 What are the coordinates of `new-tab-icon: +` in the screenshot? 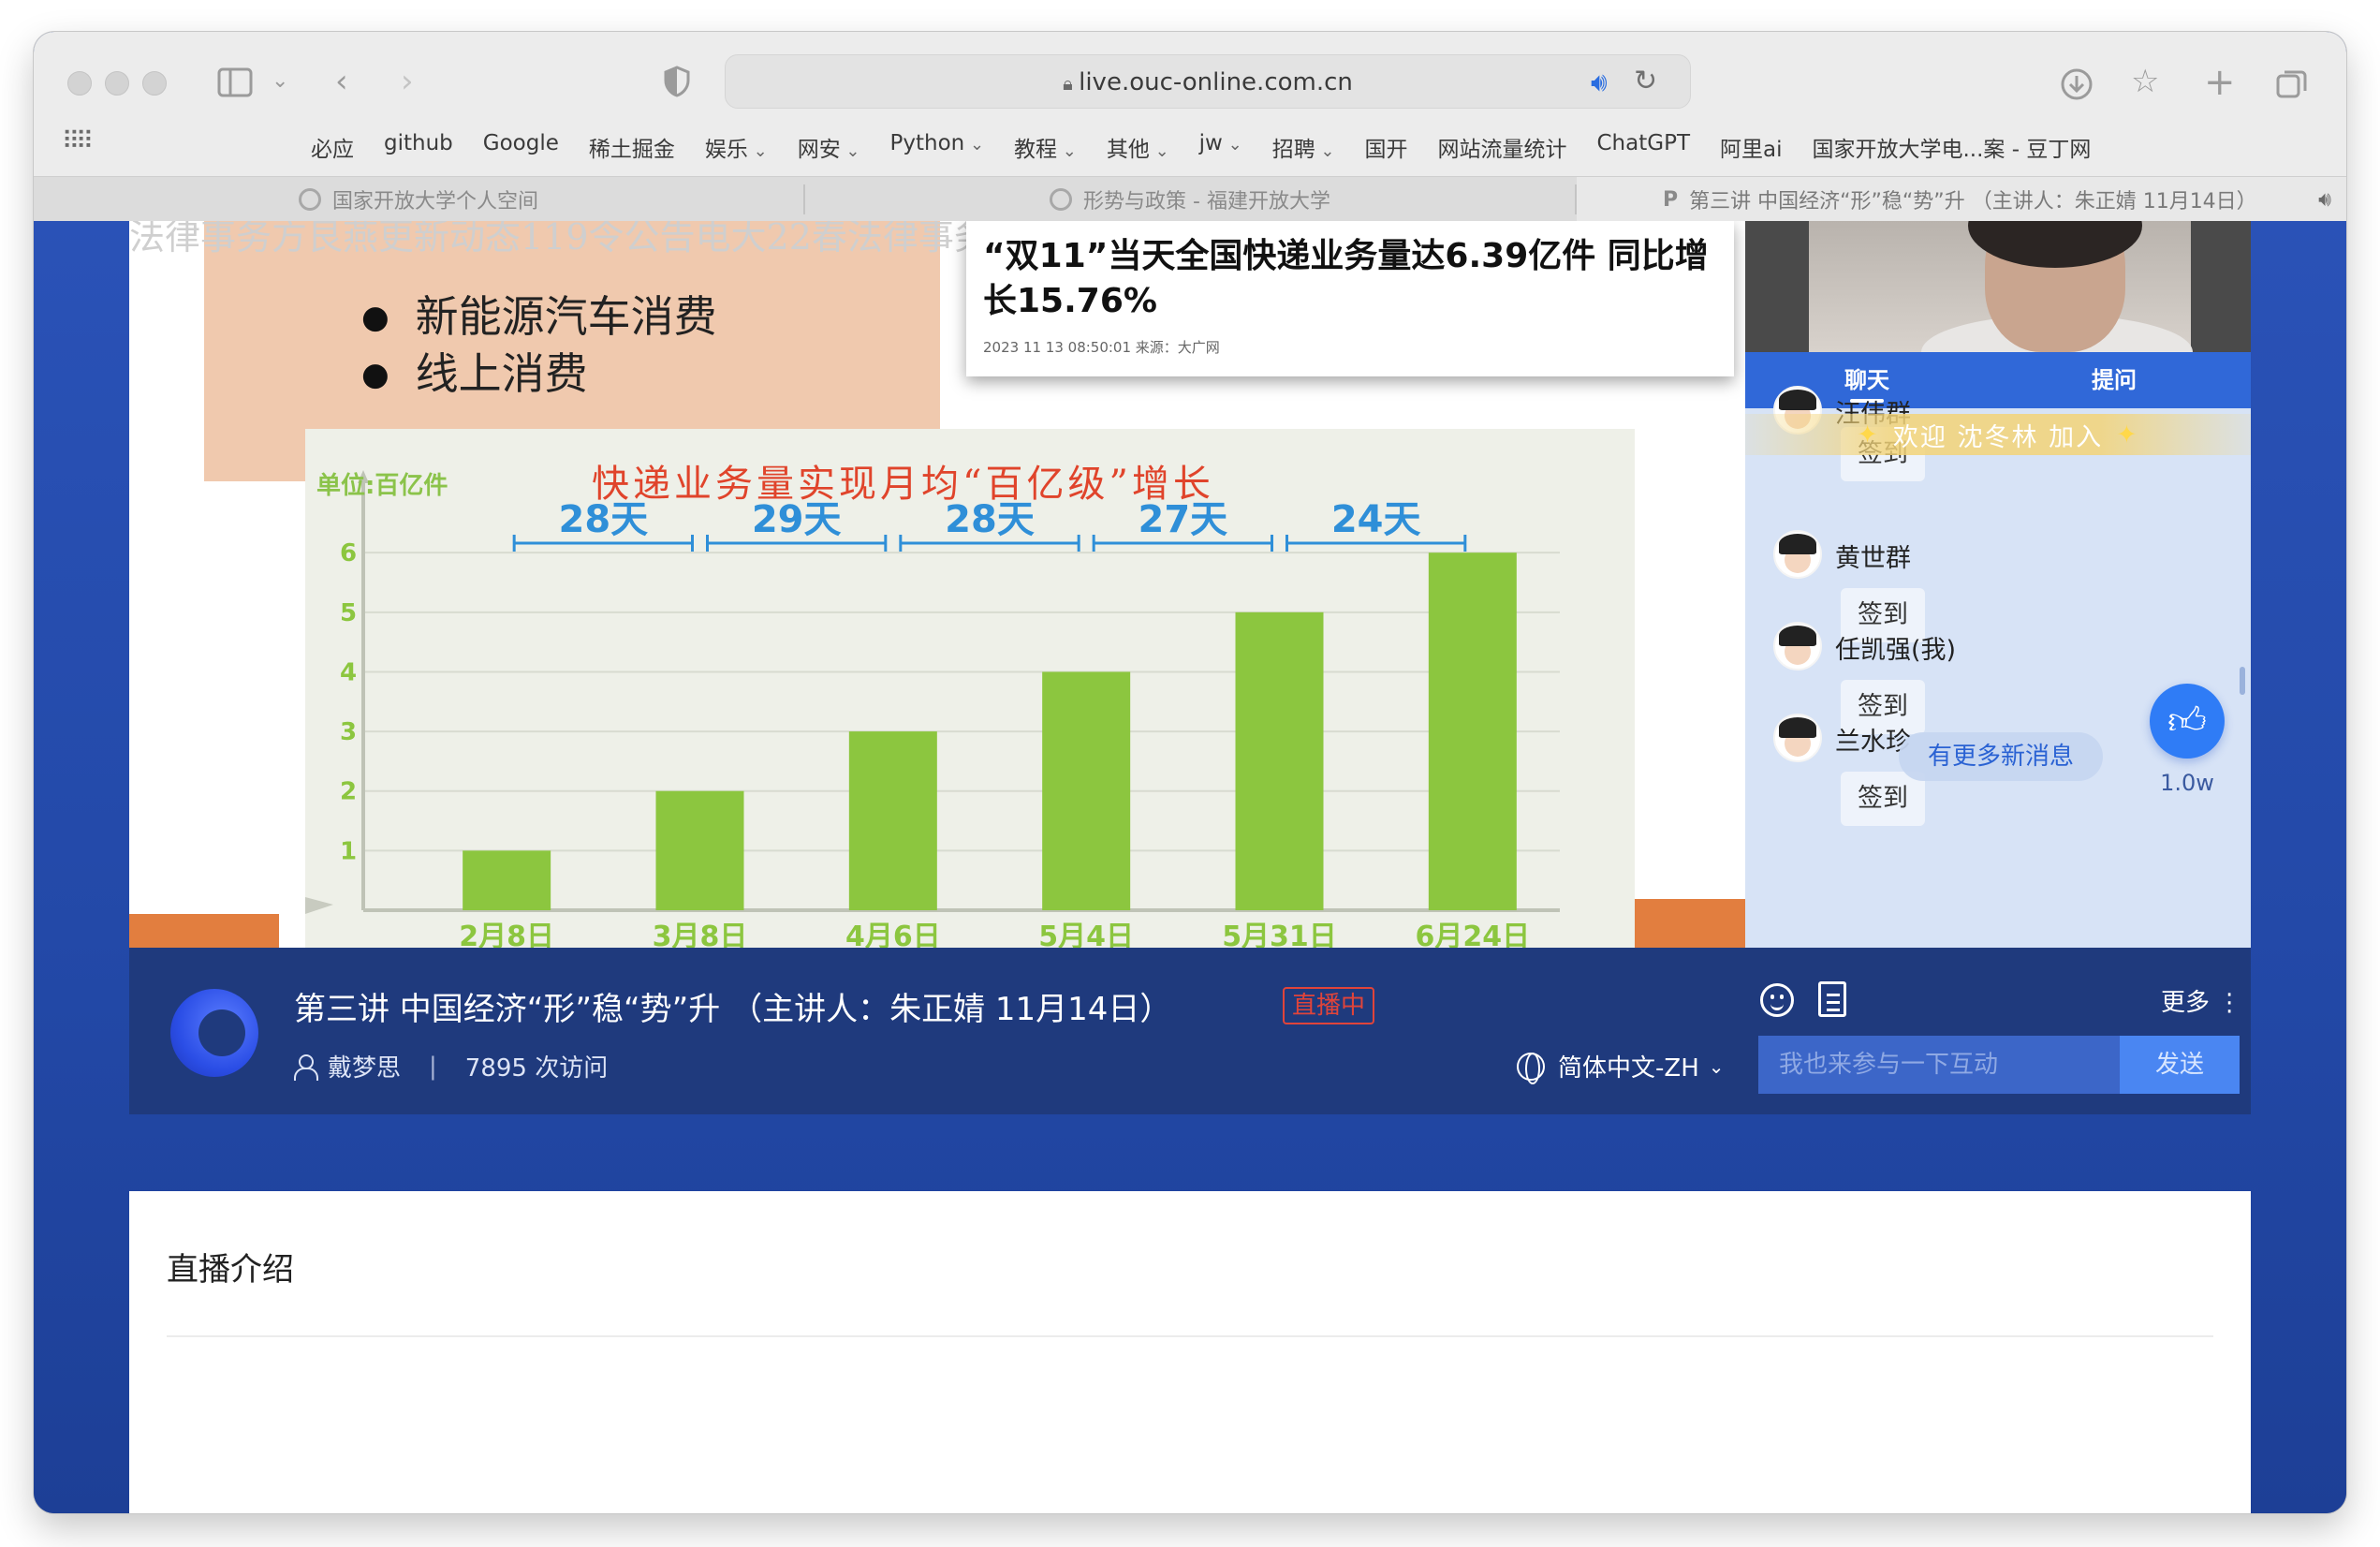 It's located at (2220, 82).